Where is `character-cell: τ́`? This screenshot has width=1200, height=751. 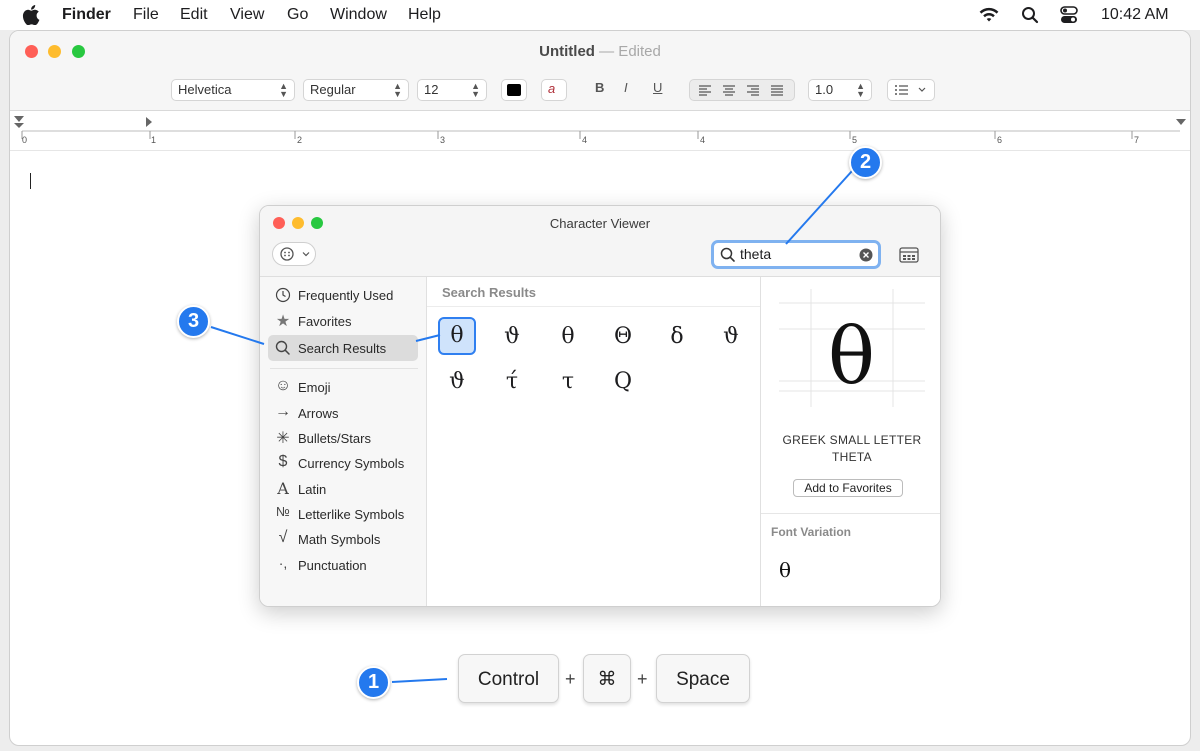
character-cell: τ́ is located at coordinates (512, 382).